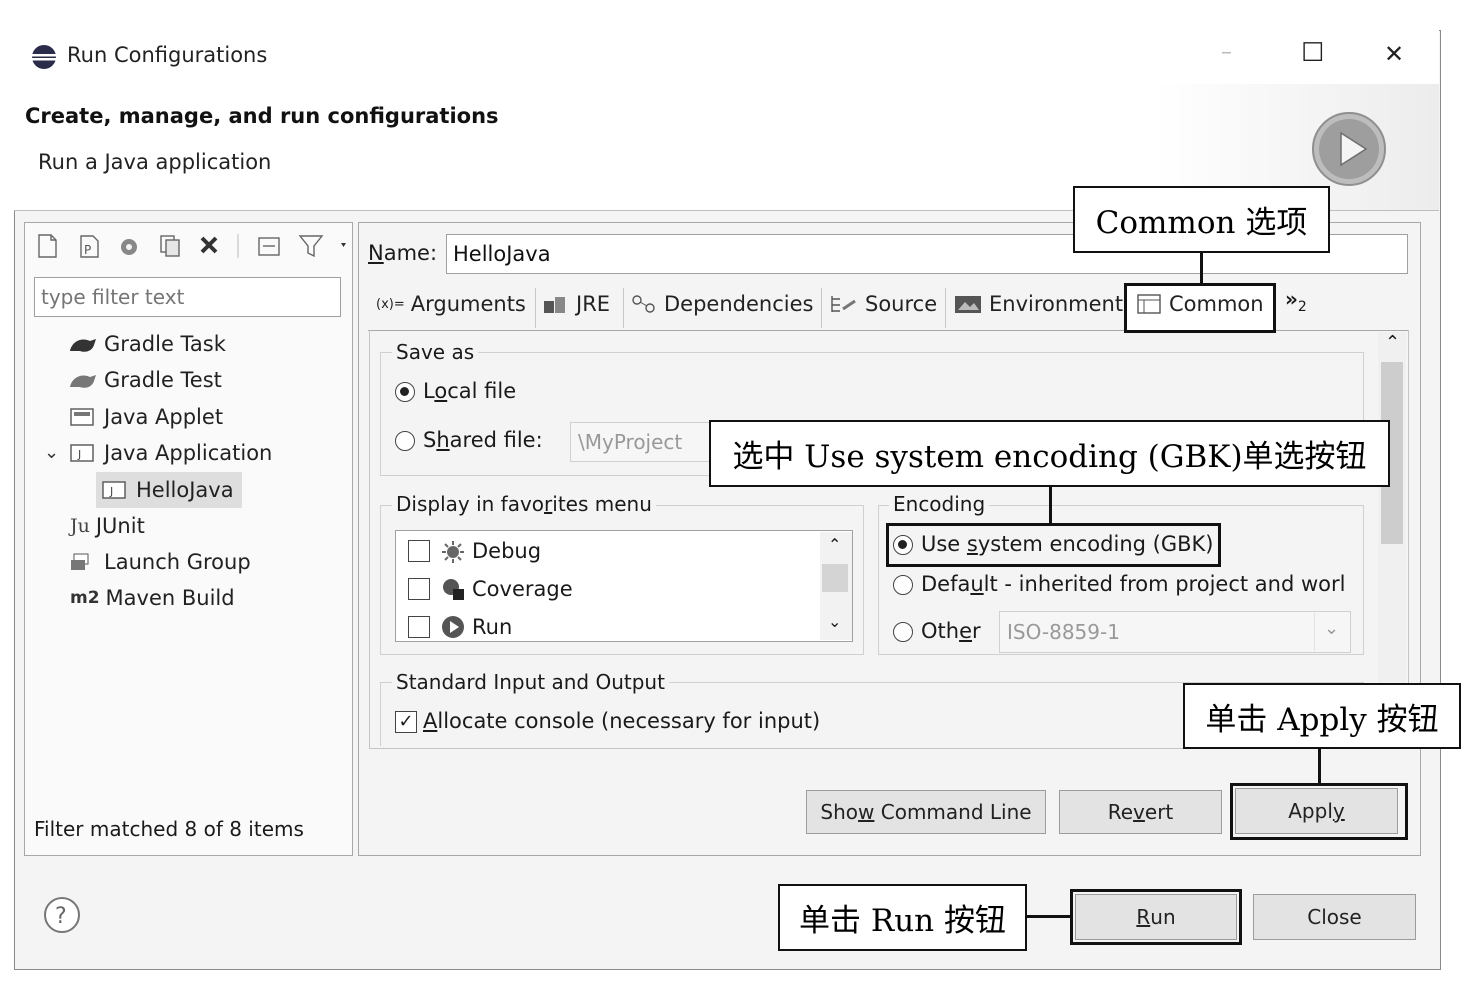 The image size is (1473, 995). Describe the element at coordinates (107, 526) in the screenshot. I see `tree-item-junit: Ju JUnit` at that location.